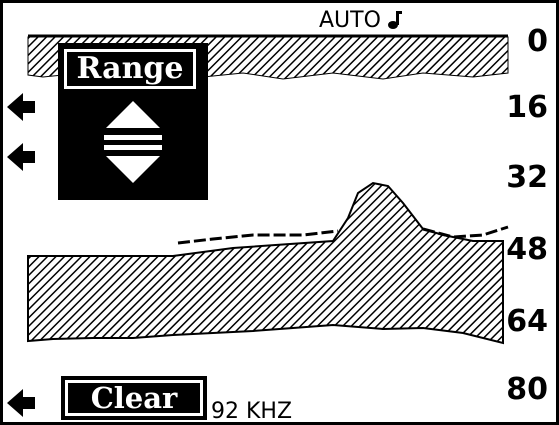  Describe the element at coordinates (527, 107) in the screenshot. I see `depth-label-16: 16` at that location.